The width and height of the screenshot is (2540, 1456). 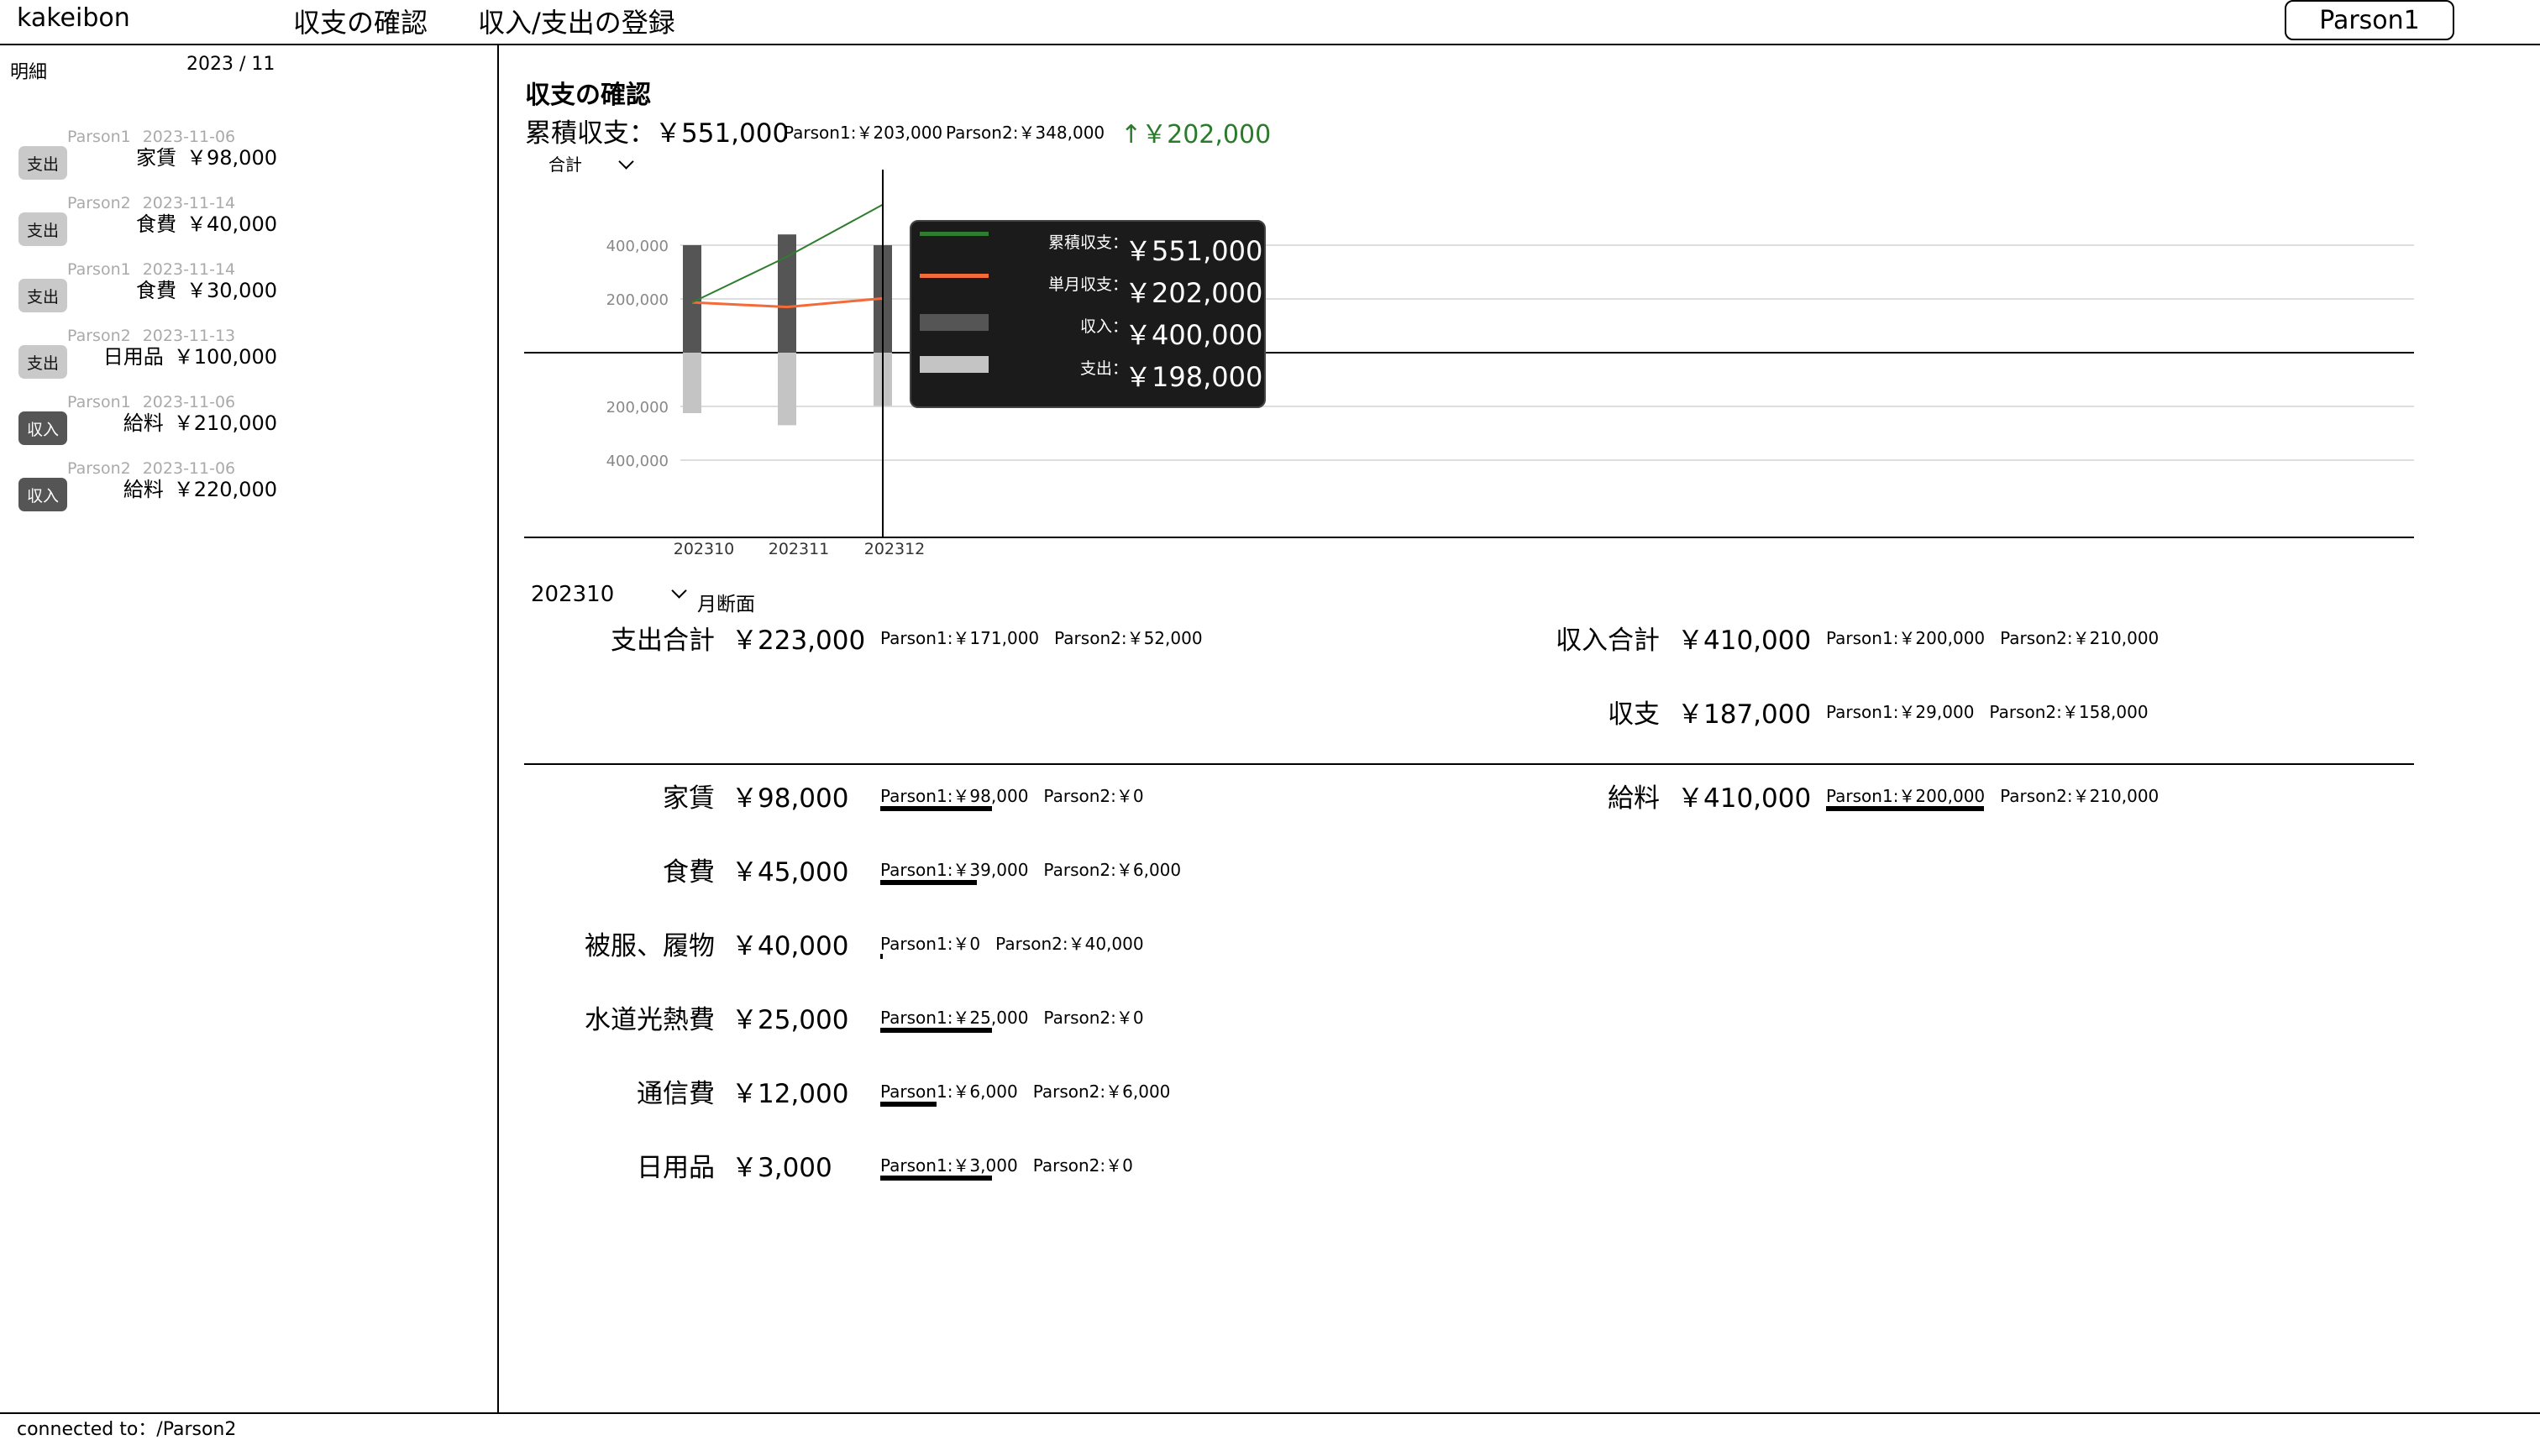 I want to click on category-breakdown: Parson1:￥6,000 Parson2:￥6,000, so click(x=1025, y=1090).